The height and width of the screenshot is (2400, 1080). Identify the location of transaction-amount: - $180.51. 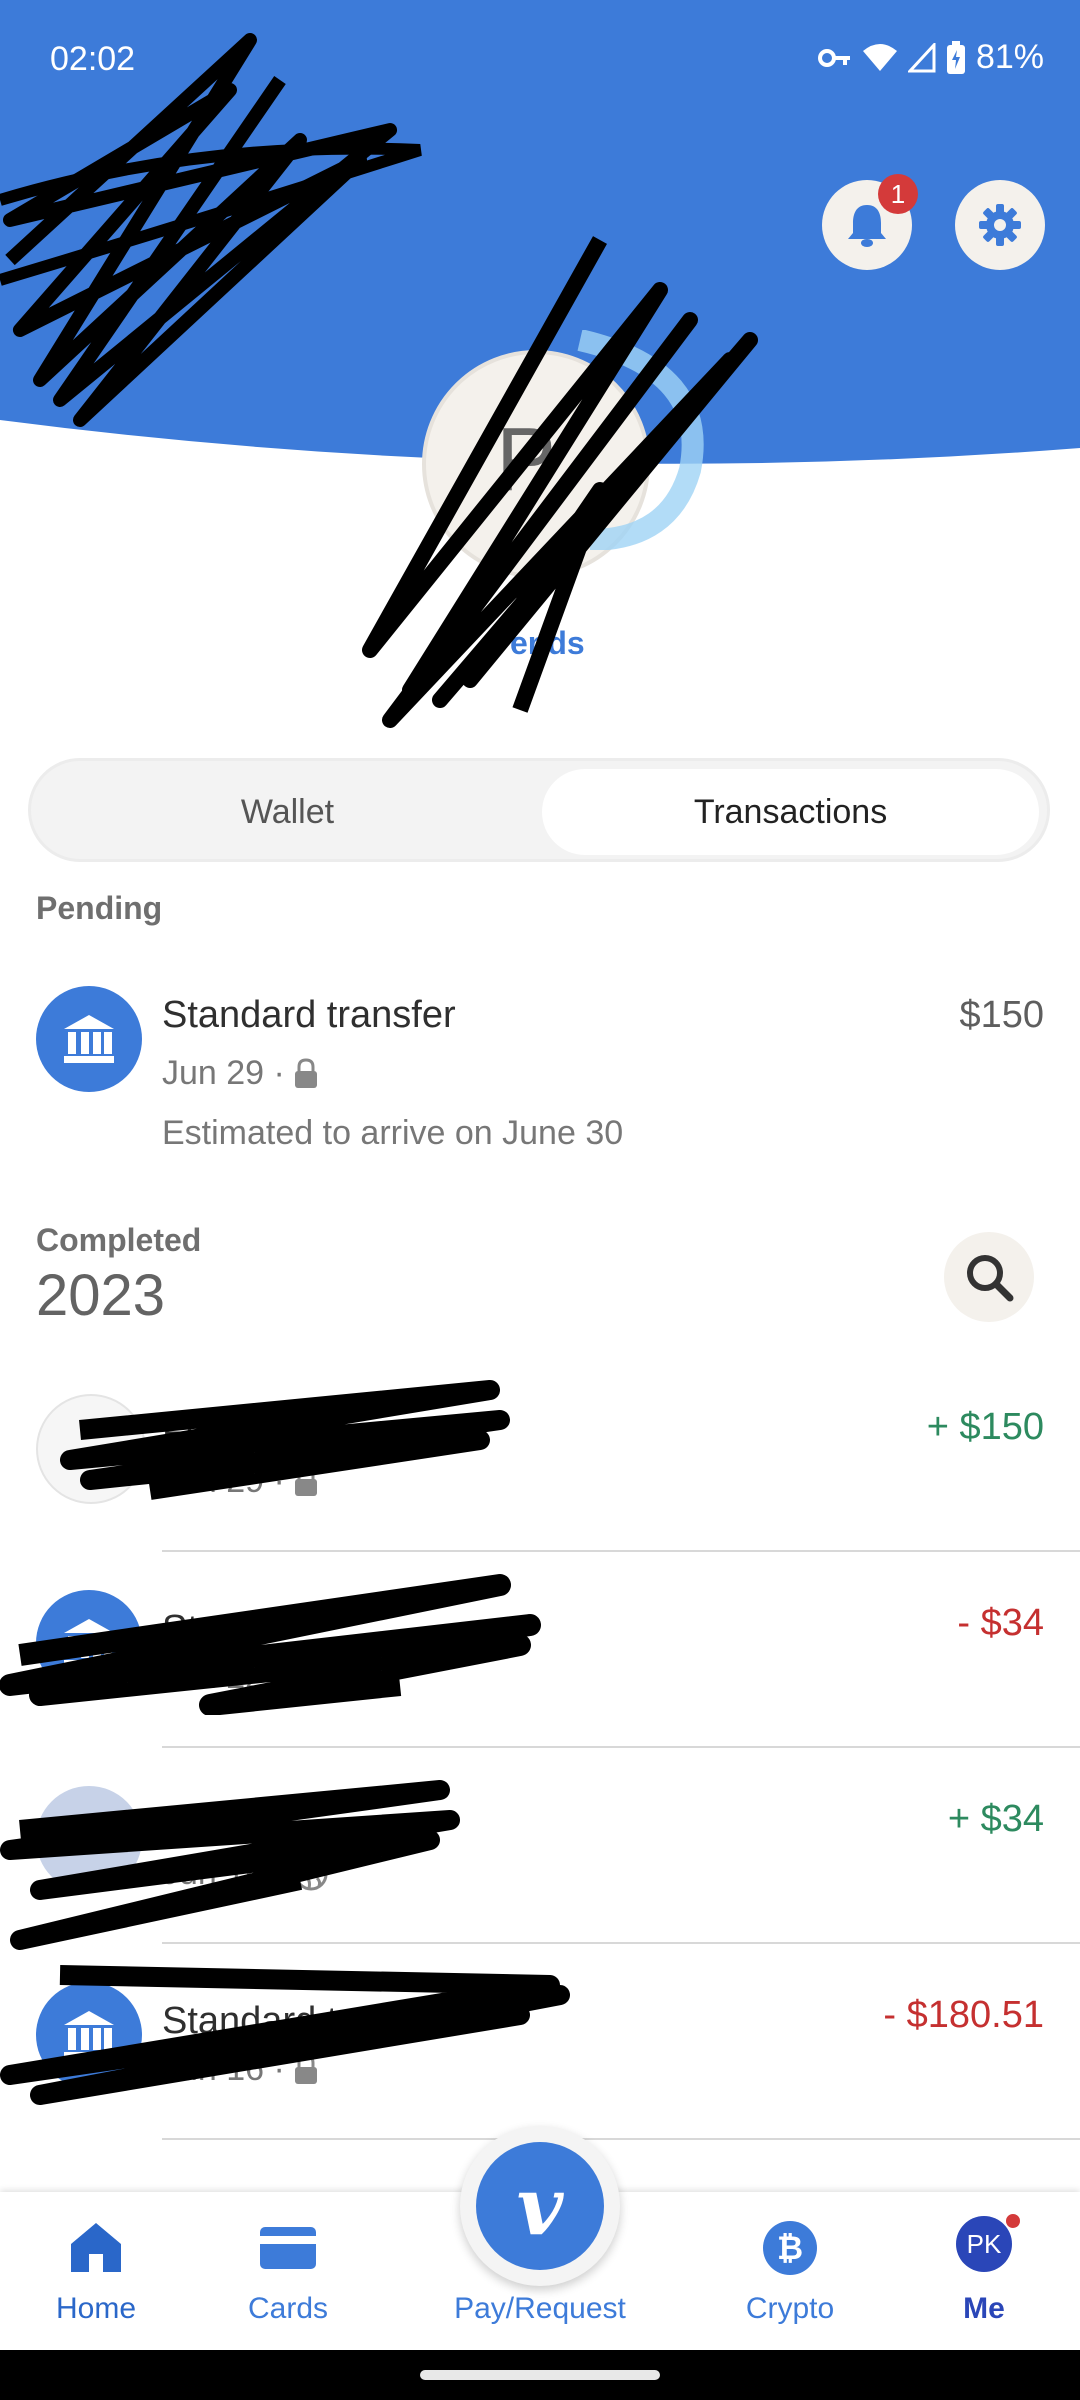
(963, 2015).